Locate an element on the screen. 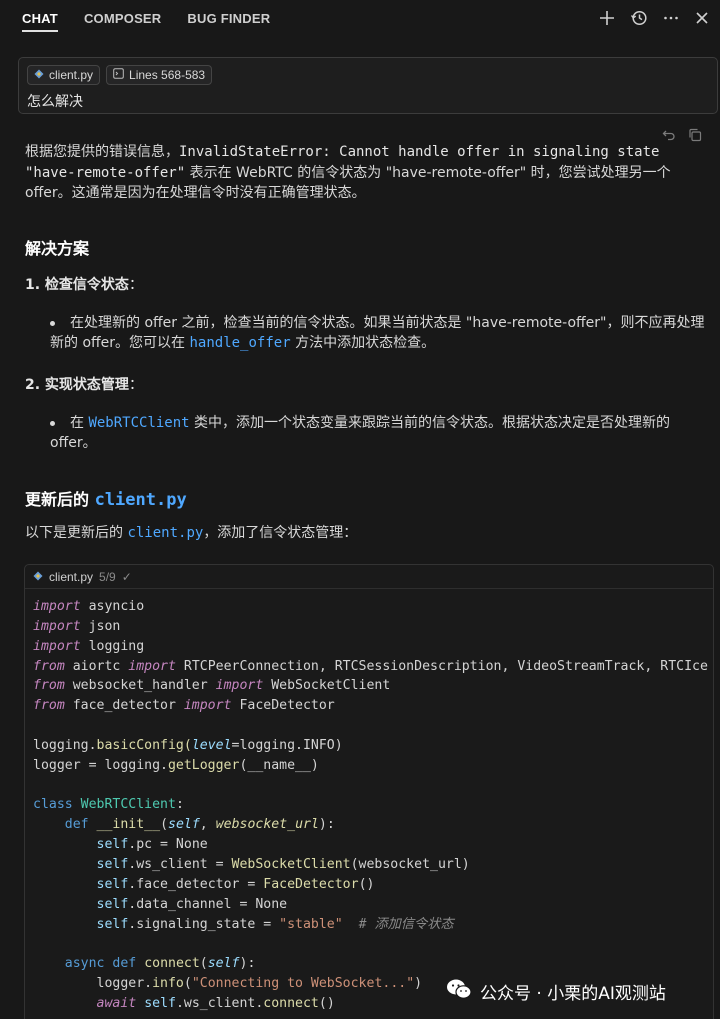 The width and height of the screenshot is (720, 1019). plus-icon is located at coordinates (607, 18).